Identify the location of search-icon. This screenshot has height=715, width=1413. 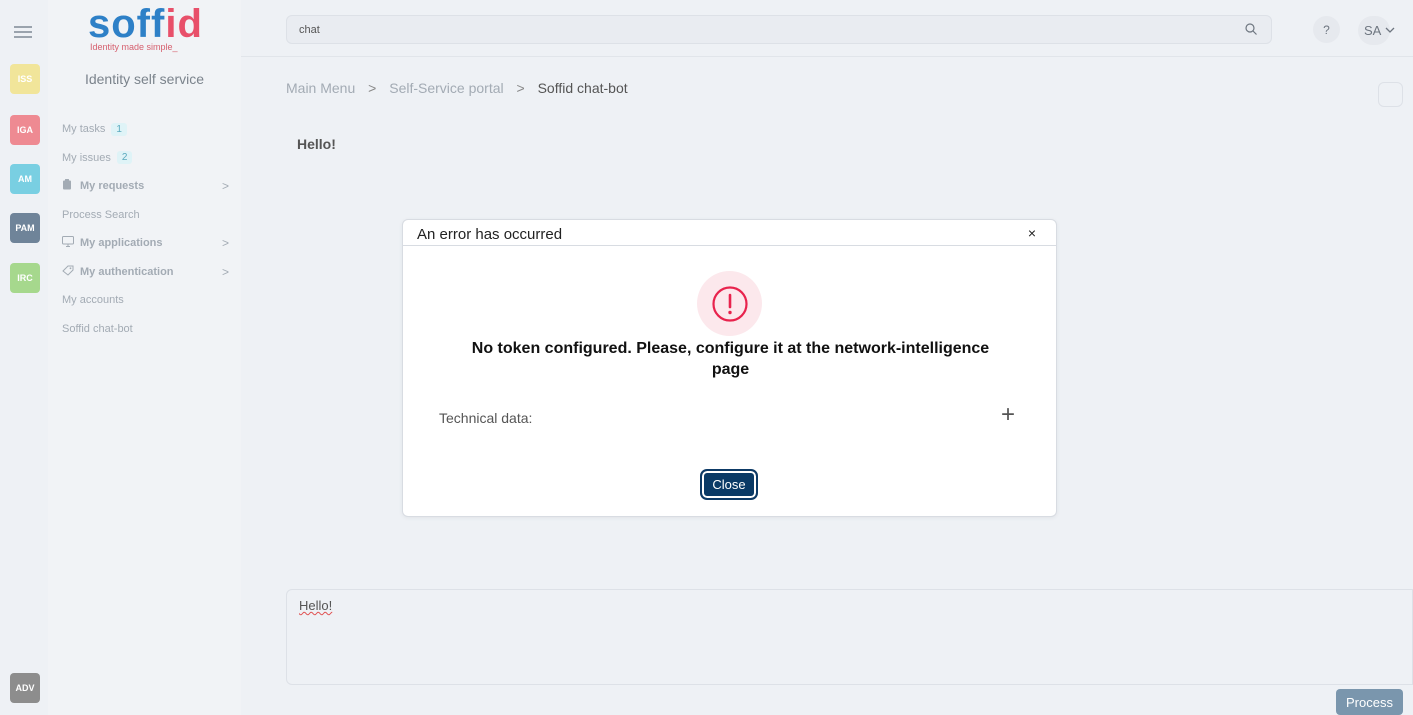
(1251, 29).